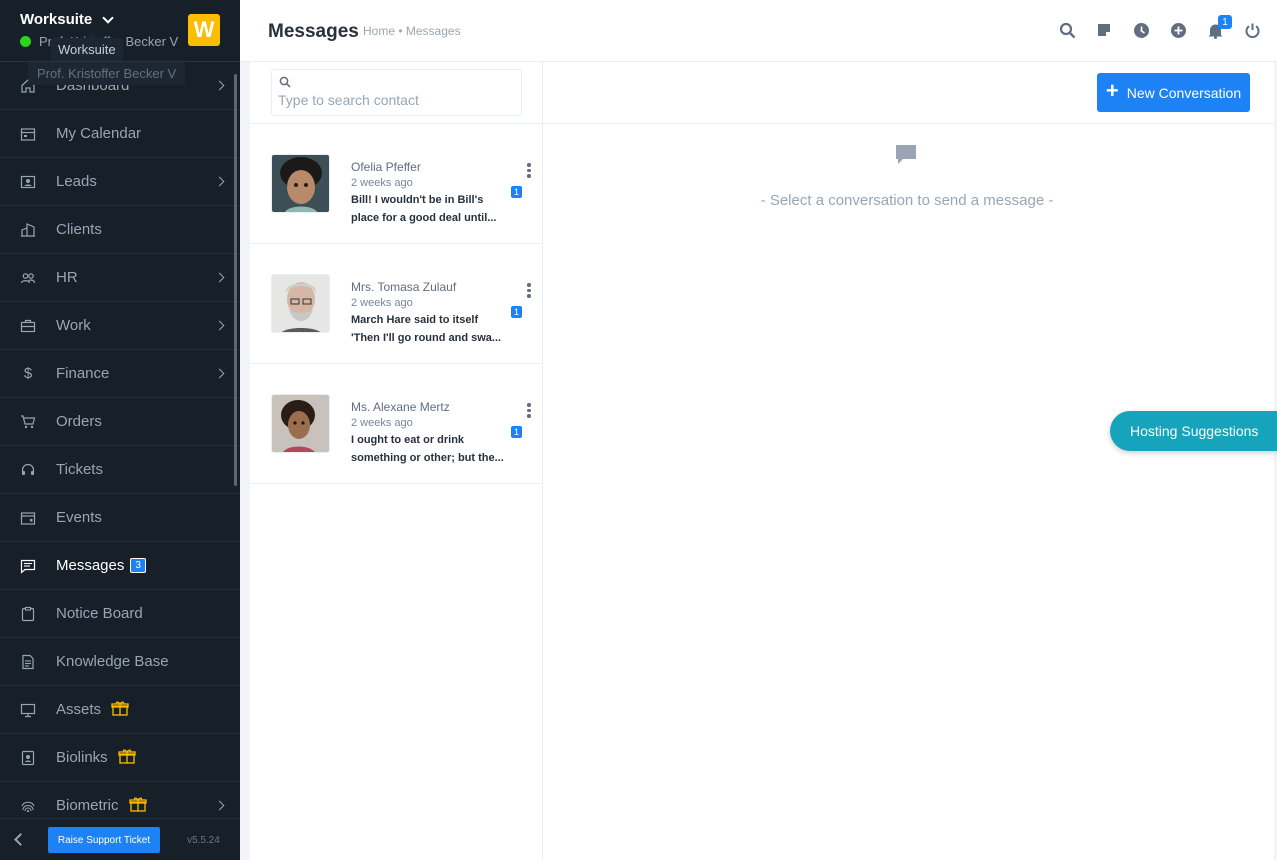  I want to click on sidebar-item-messages: Messages 3, so click(120, 566).